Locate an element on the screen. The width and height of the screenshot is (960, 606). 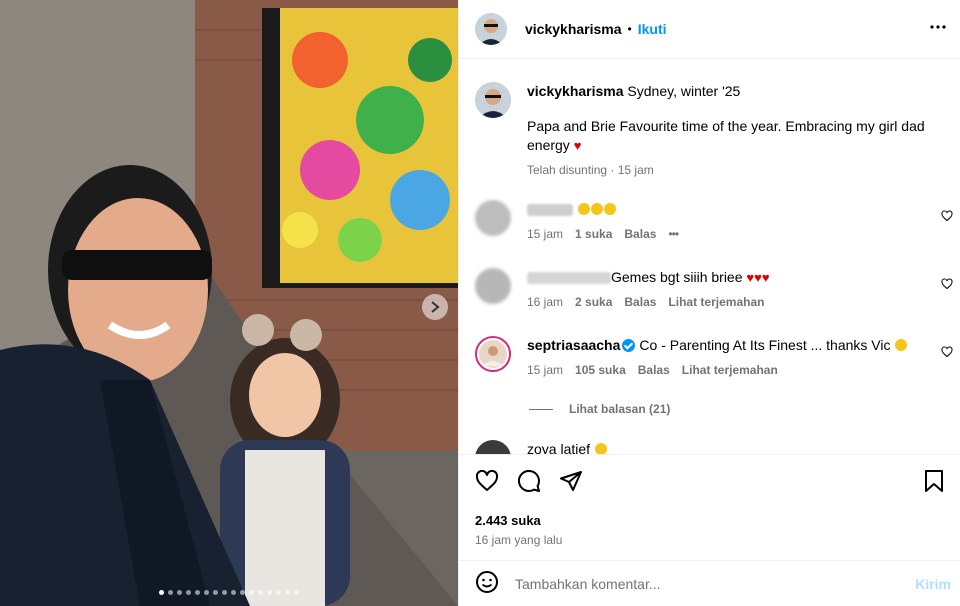
comment-composer: Kirim is located at coordinates (709, 583).